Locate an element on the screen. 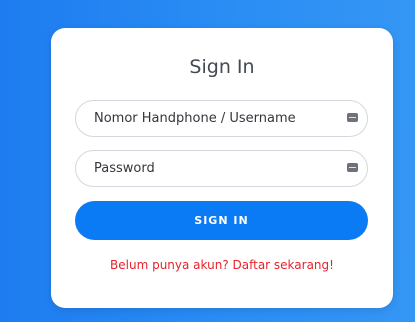  password-input is located at coordinates (214, 168).